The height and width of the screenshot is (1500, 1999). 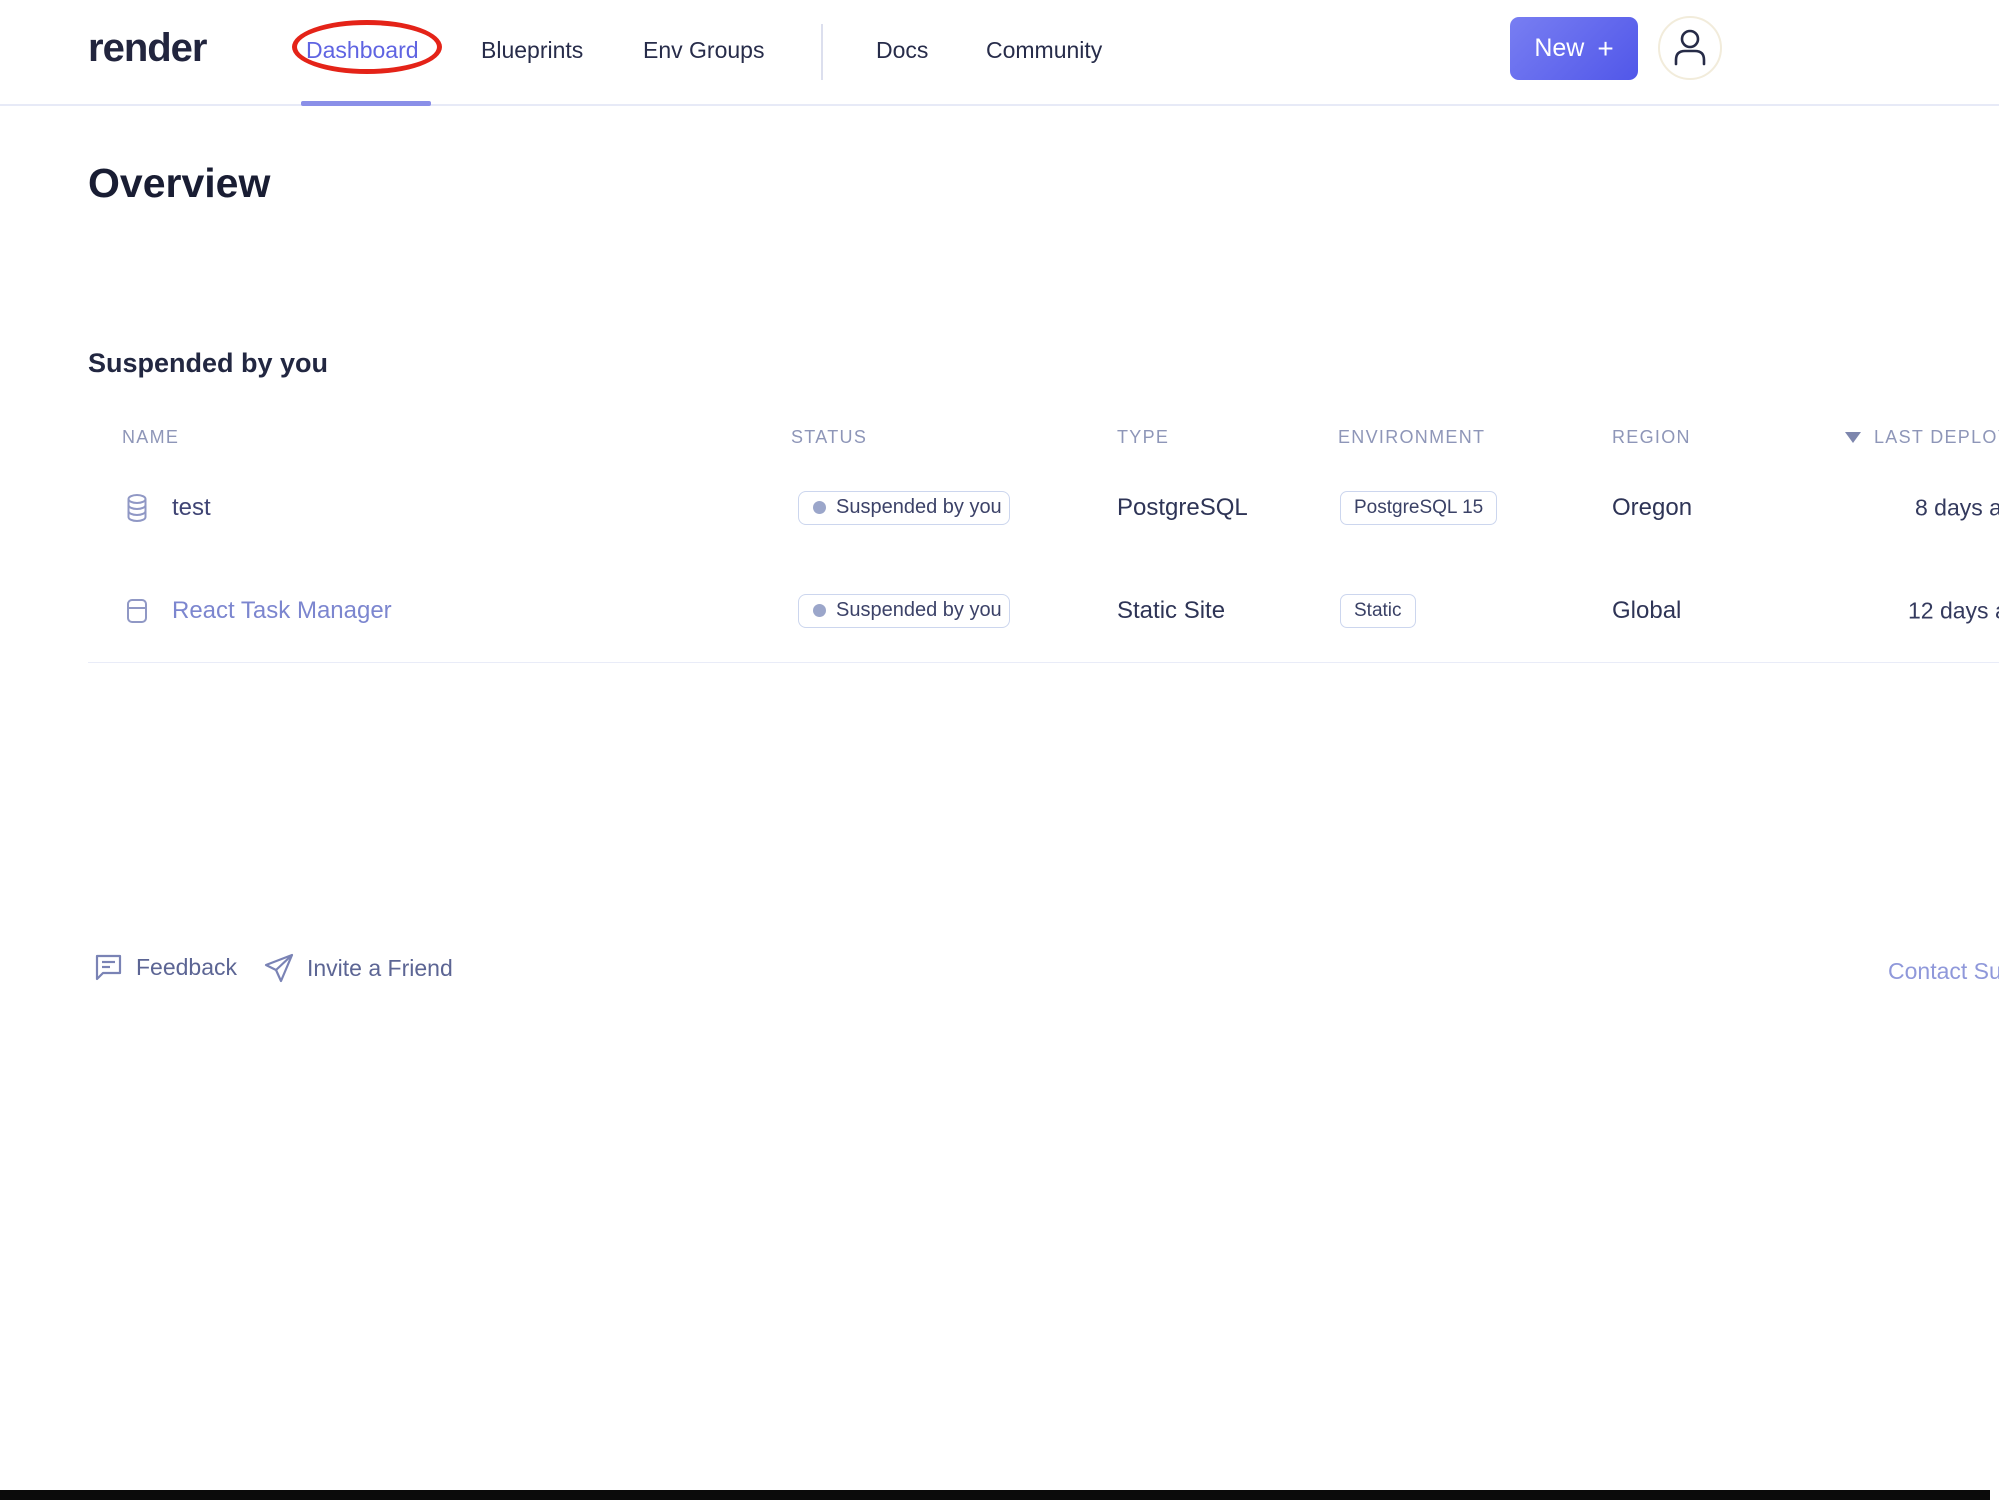 What do you see at coordinates (279, 968) in the screenshot?
I see `paper-plane-icon` at bounding box center [279, 968].